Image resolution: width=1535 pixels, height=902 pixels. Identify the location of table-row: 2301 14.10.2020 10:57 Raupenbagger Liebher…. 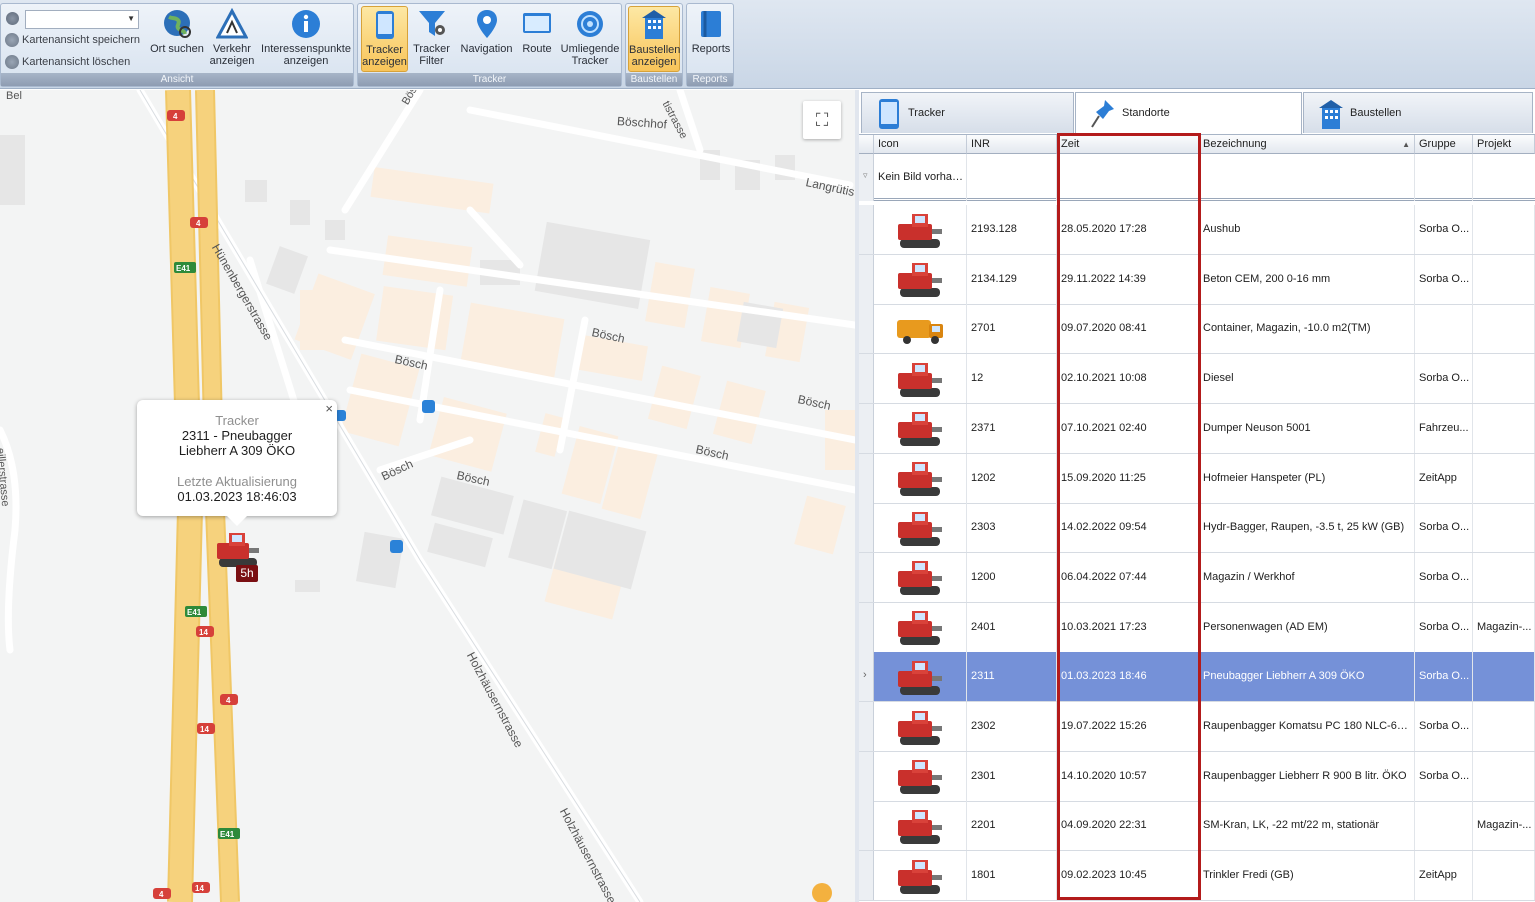
(1197, 776).